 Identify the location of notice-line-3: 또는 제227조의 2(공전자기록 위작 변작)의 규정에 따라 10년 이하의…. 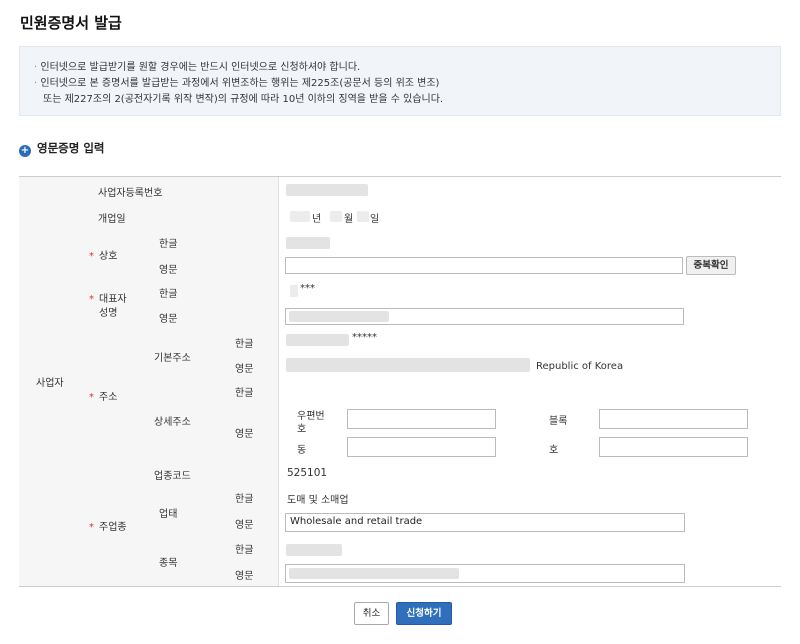
(243, 99).